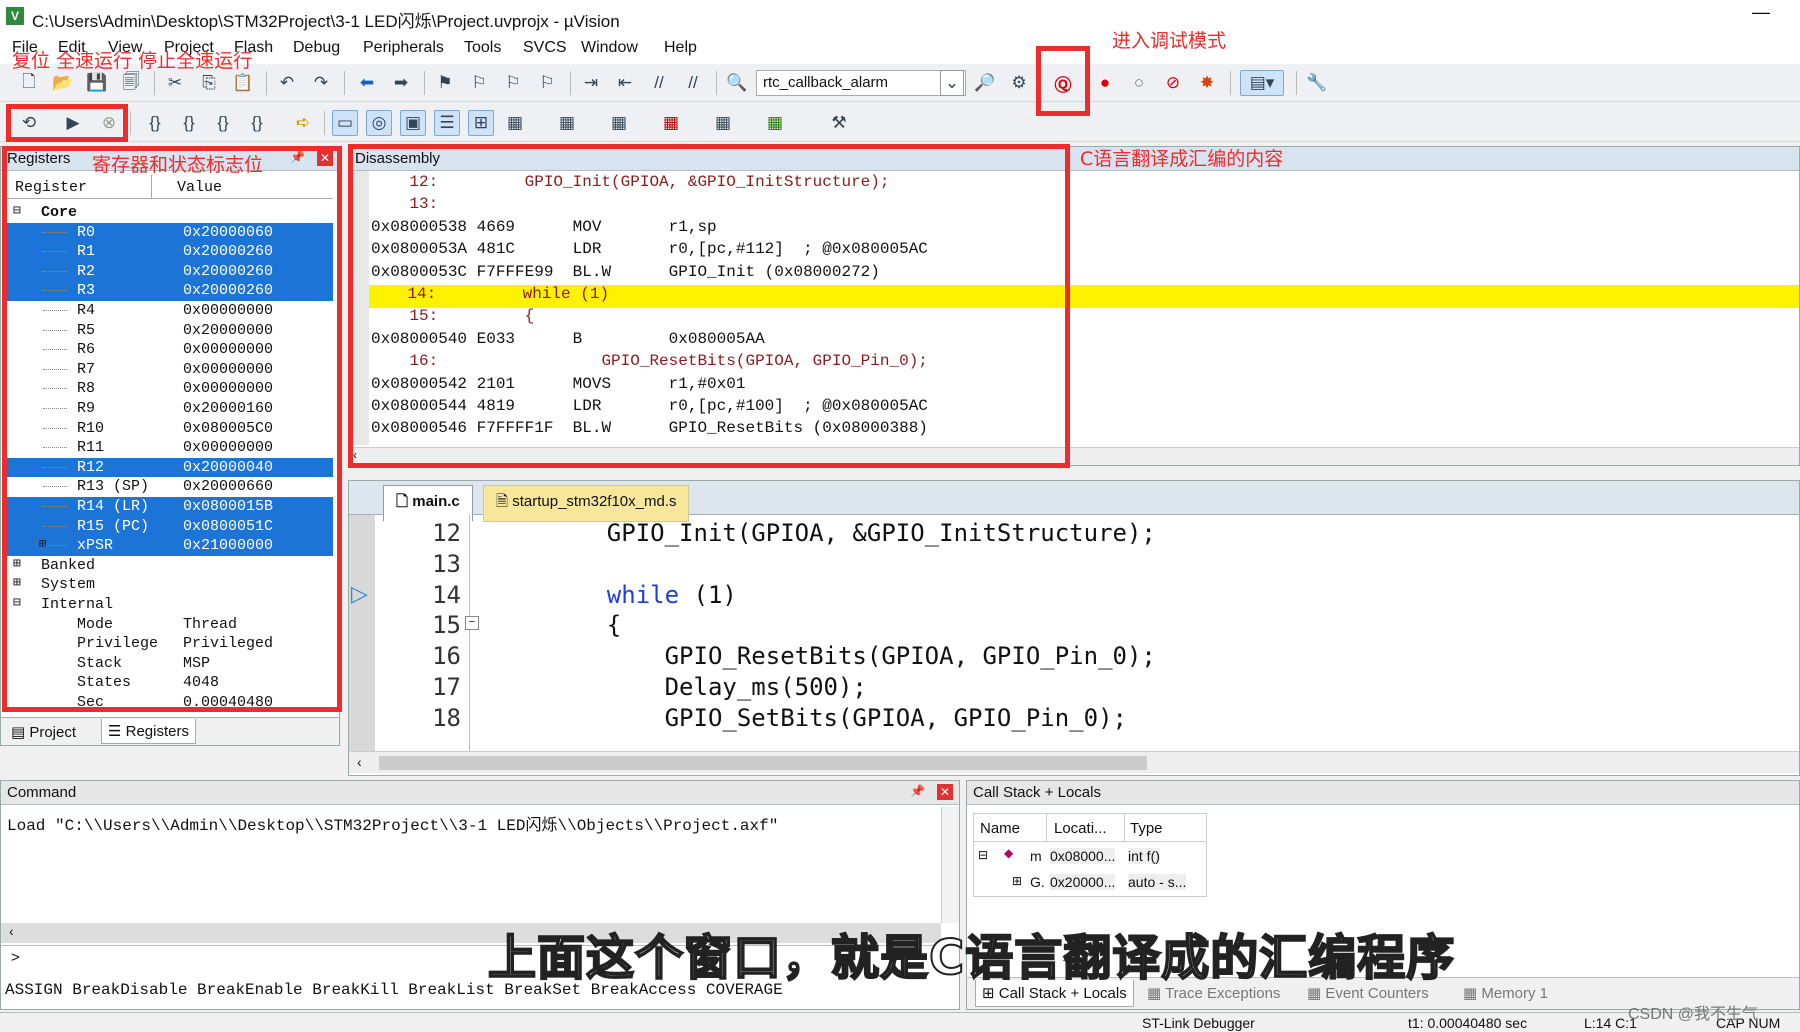 The image size is (1800, 1032). I want to click on minimize-button: —, so click(1761, 12).